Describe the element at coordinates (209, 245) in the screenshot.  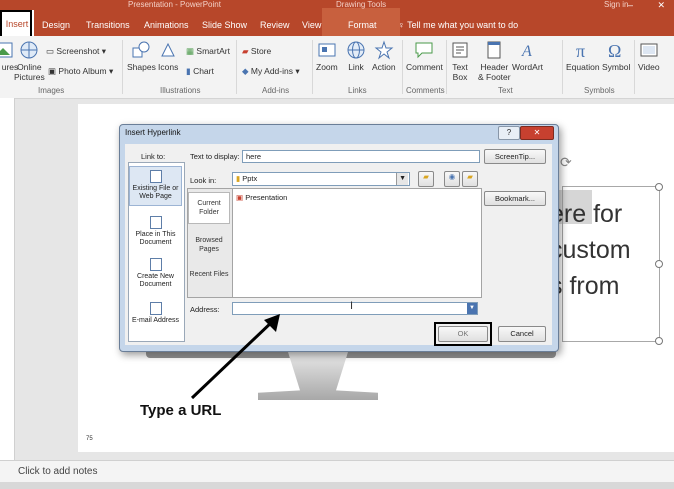
I see `browsed-pages-item: Browsed Pages` at that location.